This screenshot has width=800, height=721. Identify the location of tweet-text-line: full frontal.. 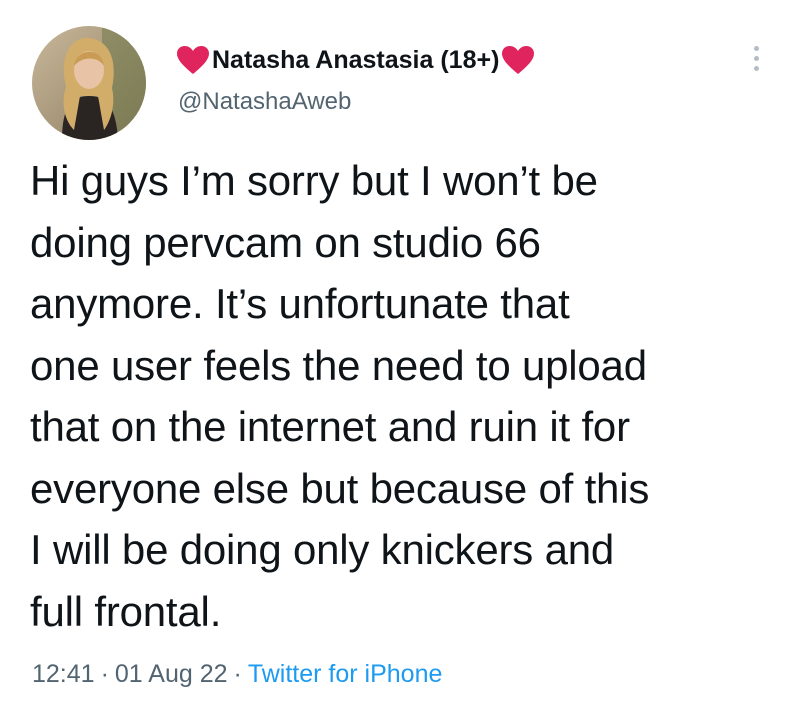
(126, 611).